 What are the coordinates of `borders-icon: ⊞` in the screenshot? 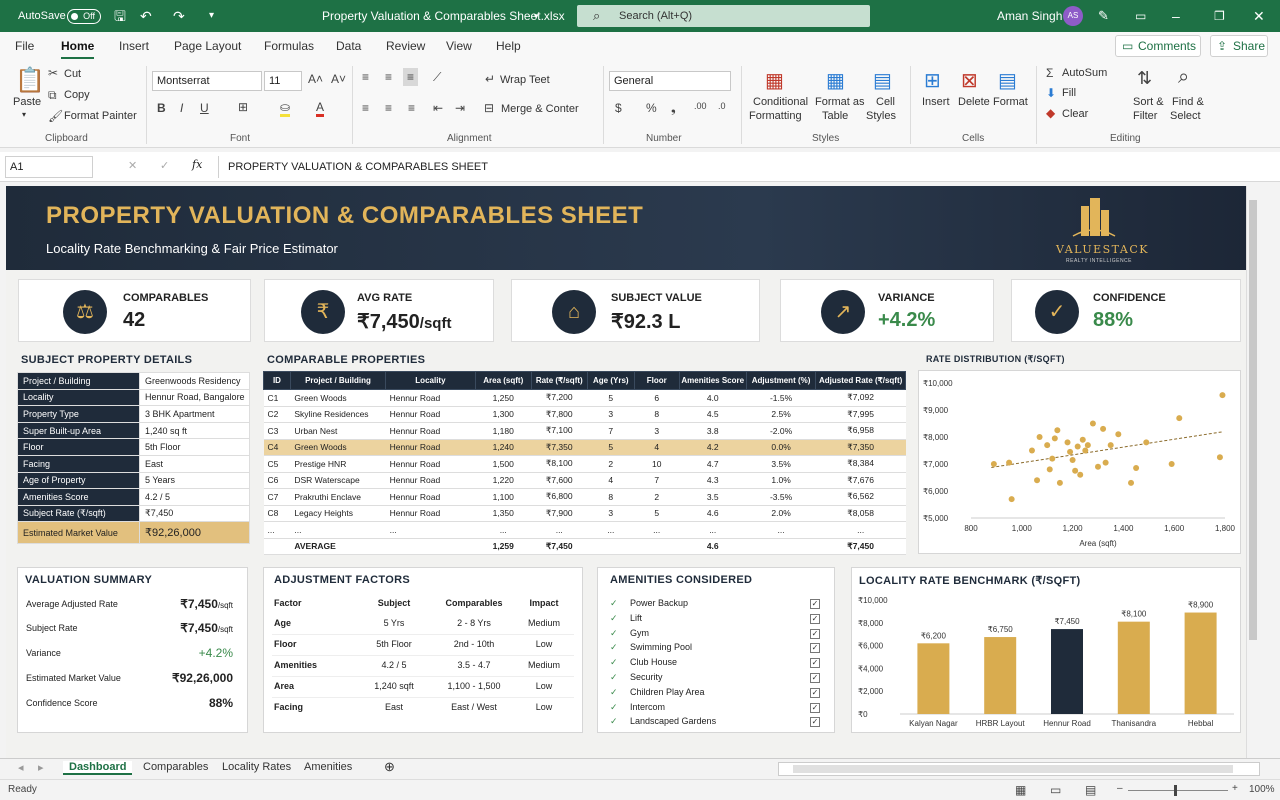 It's located at (243, 107).